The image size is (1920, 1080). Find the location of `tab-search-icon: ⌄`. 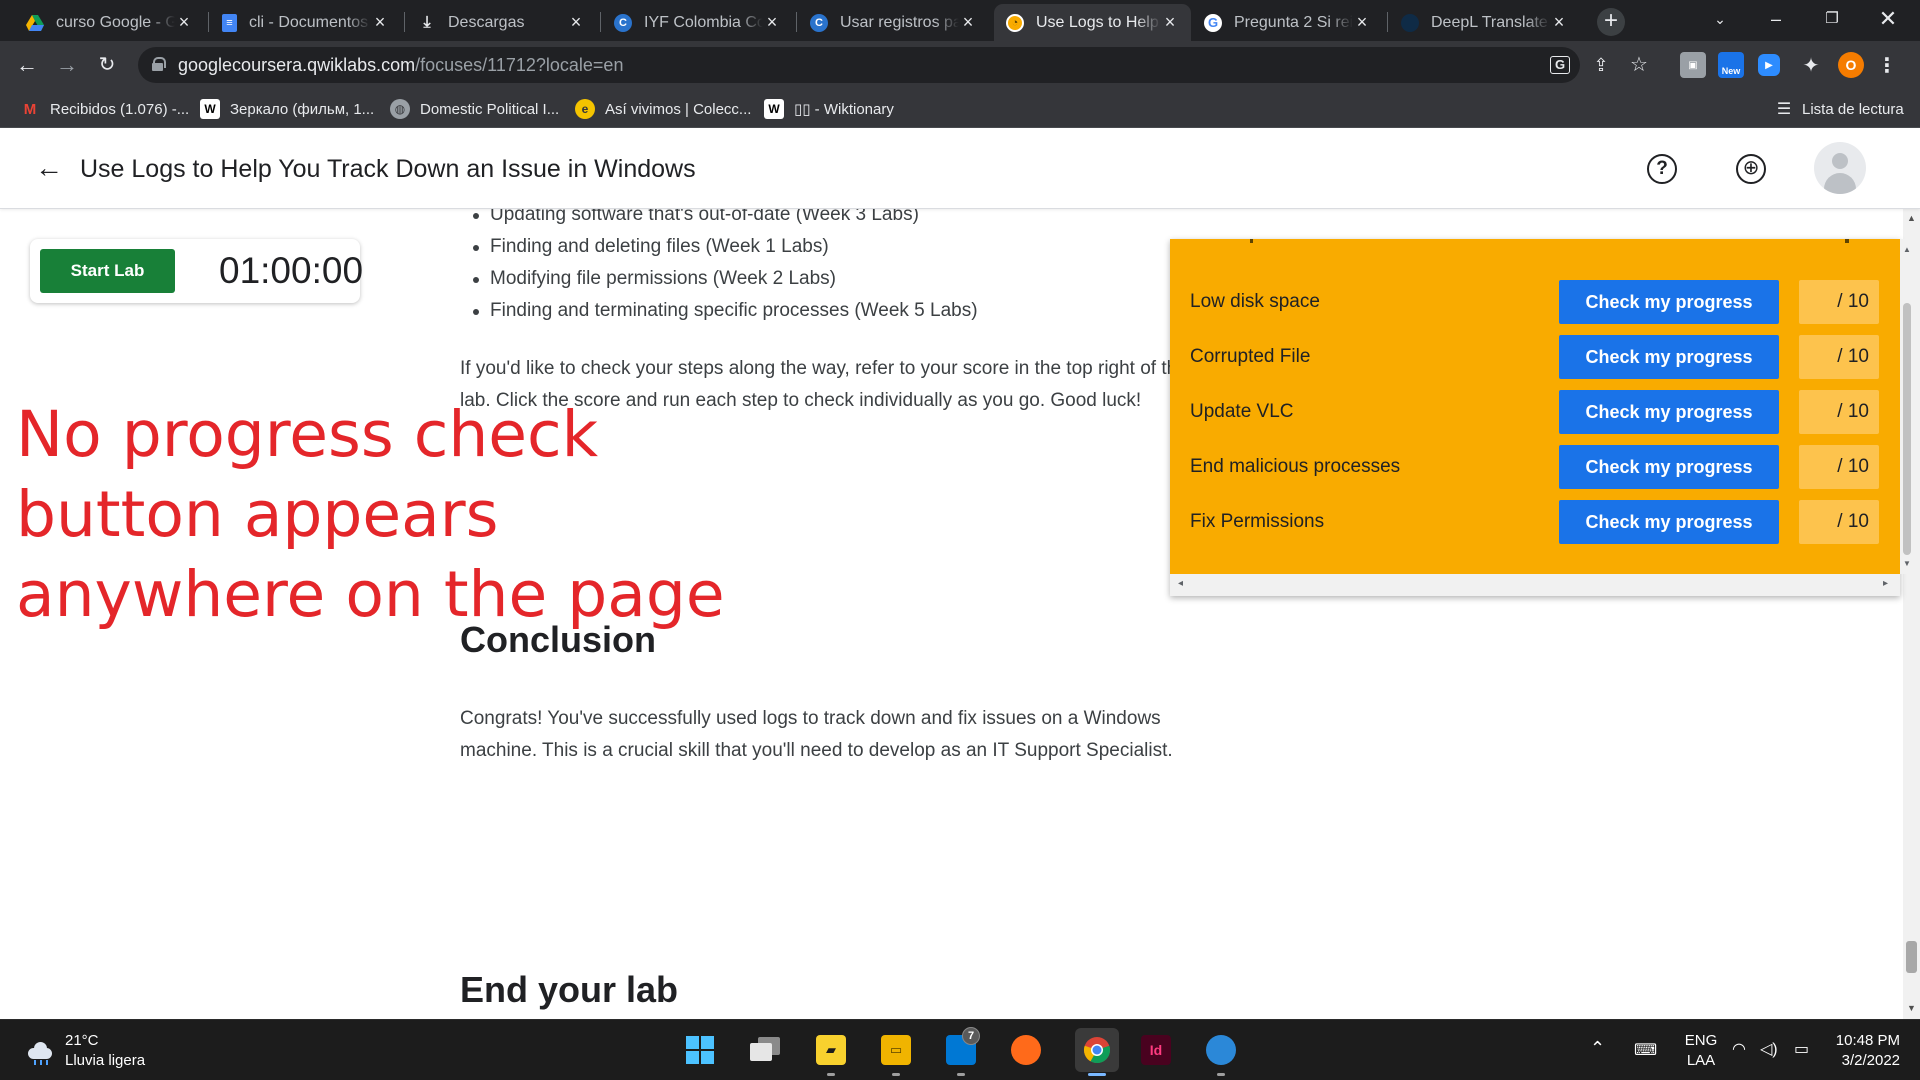

tab-search-icon: ⌄ is located at coordinates (1720, 20).